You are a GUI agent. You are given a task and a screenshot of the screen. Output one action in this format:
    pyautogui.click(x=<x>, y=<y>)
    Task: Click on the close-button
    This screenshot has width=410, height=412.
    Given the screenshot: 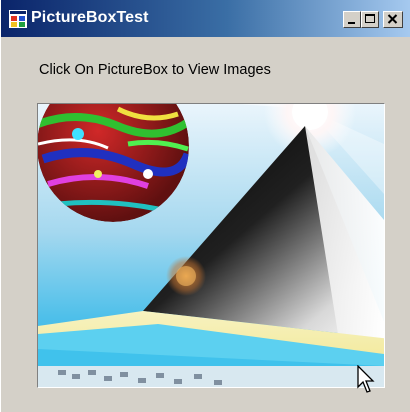 What is the action you would take?
    pyautogui.click(x=393, y=19)
    